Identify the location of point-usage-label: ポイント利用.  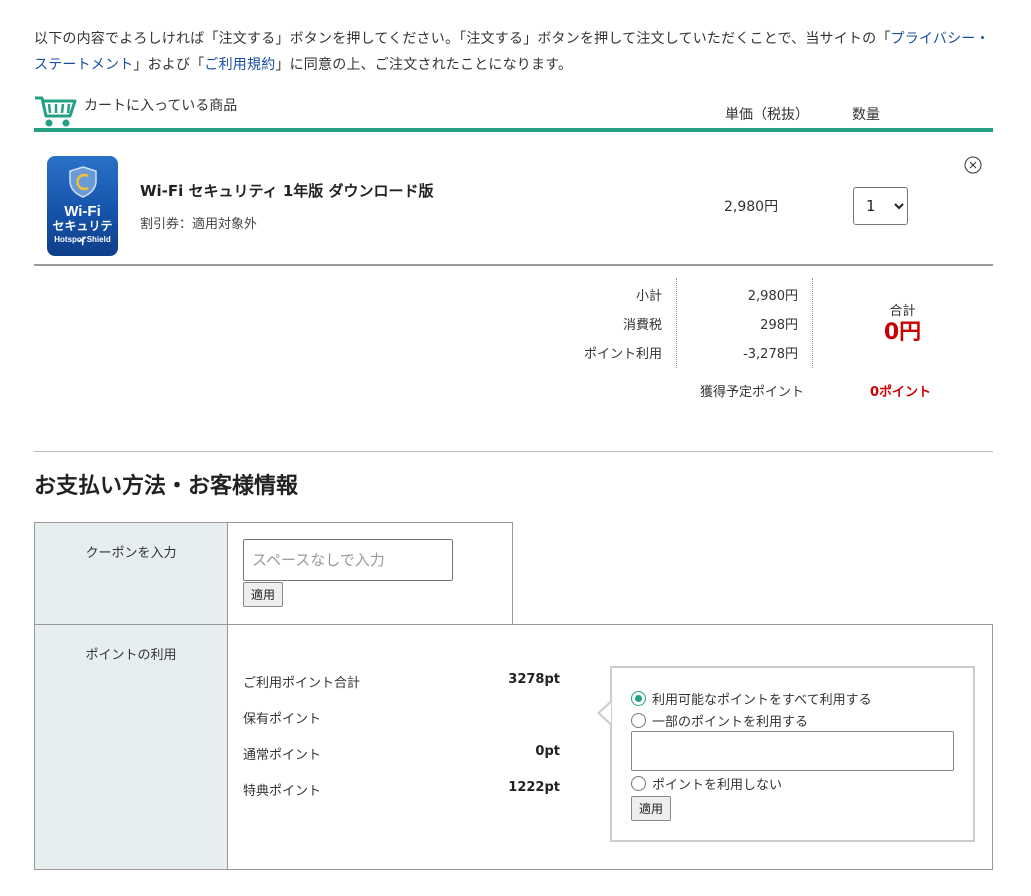
(622, 354).